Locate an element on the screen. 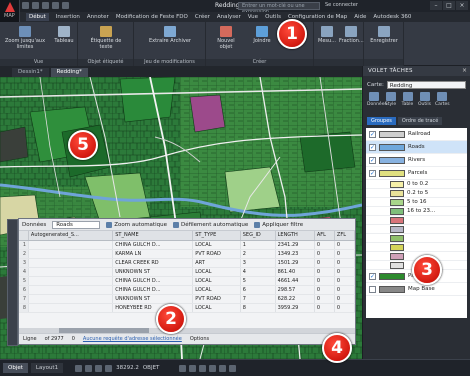 The width and height of the screenshot is (470, 376). address-query-link: Aucune requête d'adresse sélectionnée is located at coordinates (132, 339).